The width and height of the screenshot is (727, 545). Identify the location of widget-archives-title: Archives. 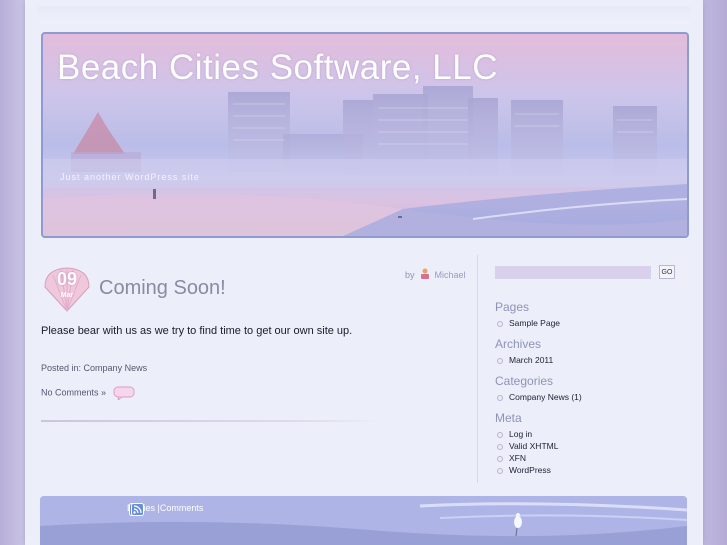
(518, 344).